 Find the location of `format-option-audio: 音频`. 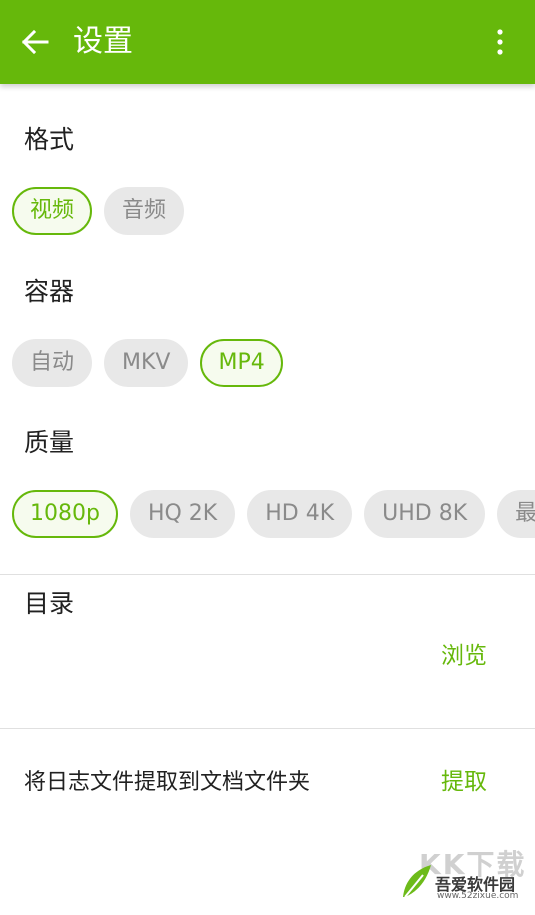

format-option-audio: 音频 is located at coordinates (144, 211).